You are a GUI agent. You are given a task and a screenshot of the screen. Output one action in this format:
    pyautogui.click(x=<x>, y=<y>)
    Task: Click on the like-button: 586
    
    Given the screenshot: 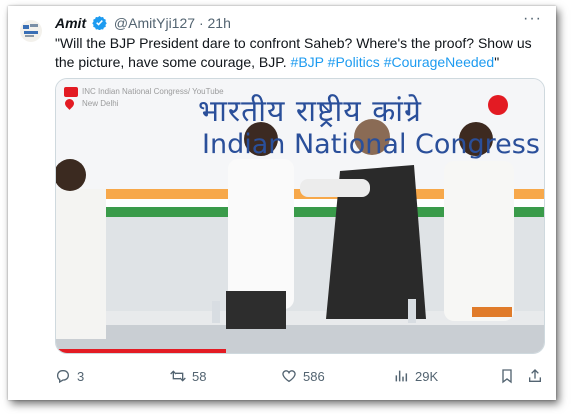 What is the action you would take?
    pyautogui.click(x=303, y=376)
    